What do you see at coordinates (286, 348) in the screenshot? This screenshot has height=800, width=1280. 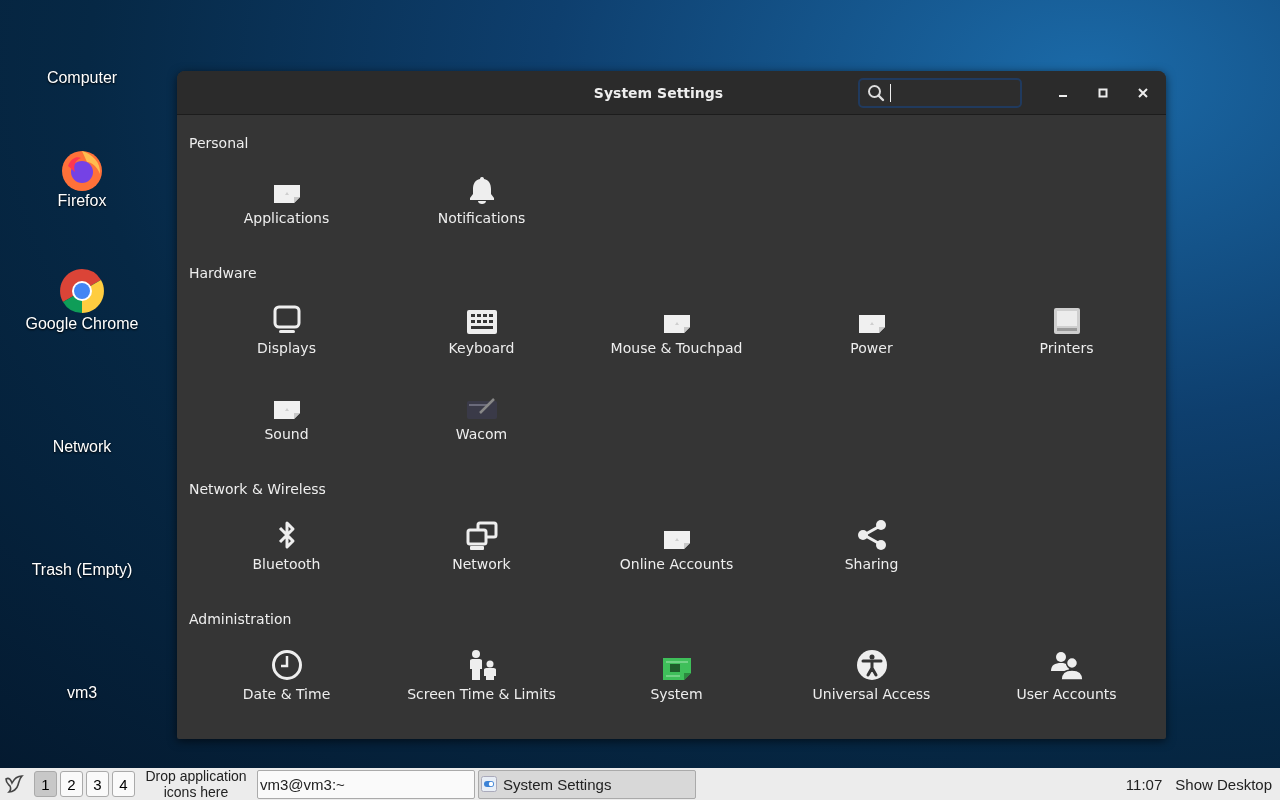 I see `settings-item-label: Displays` at bounding box center [286, 348].